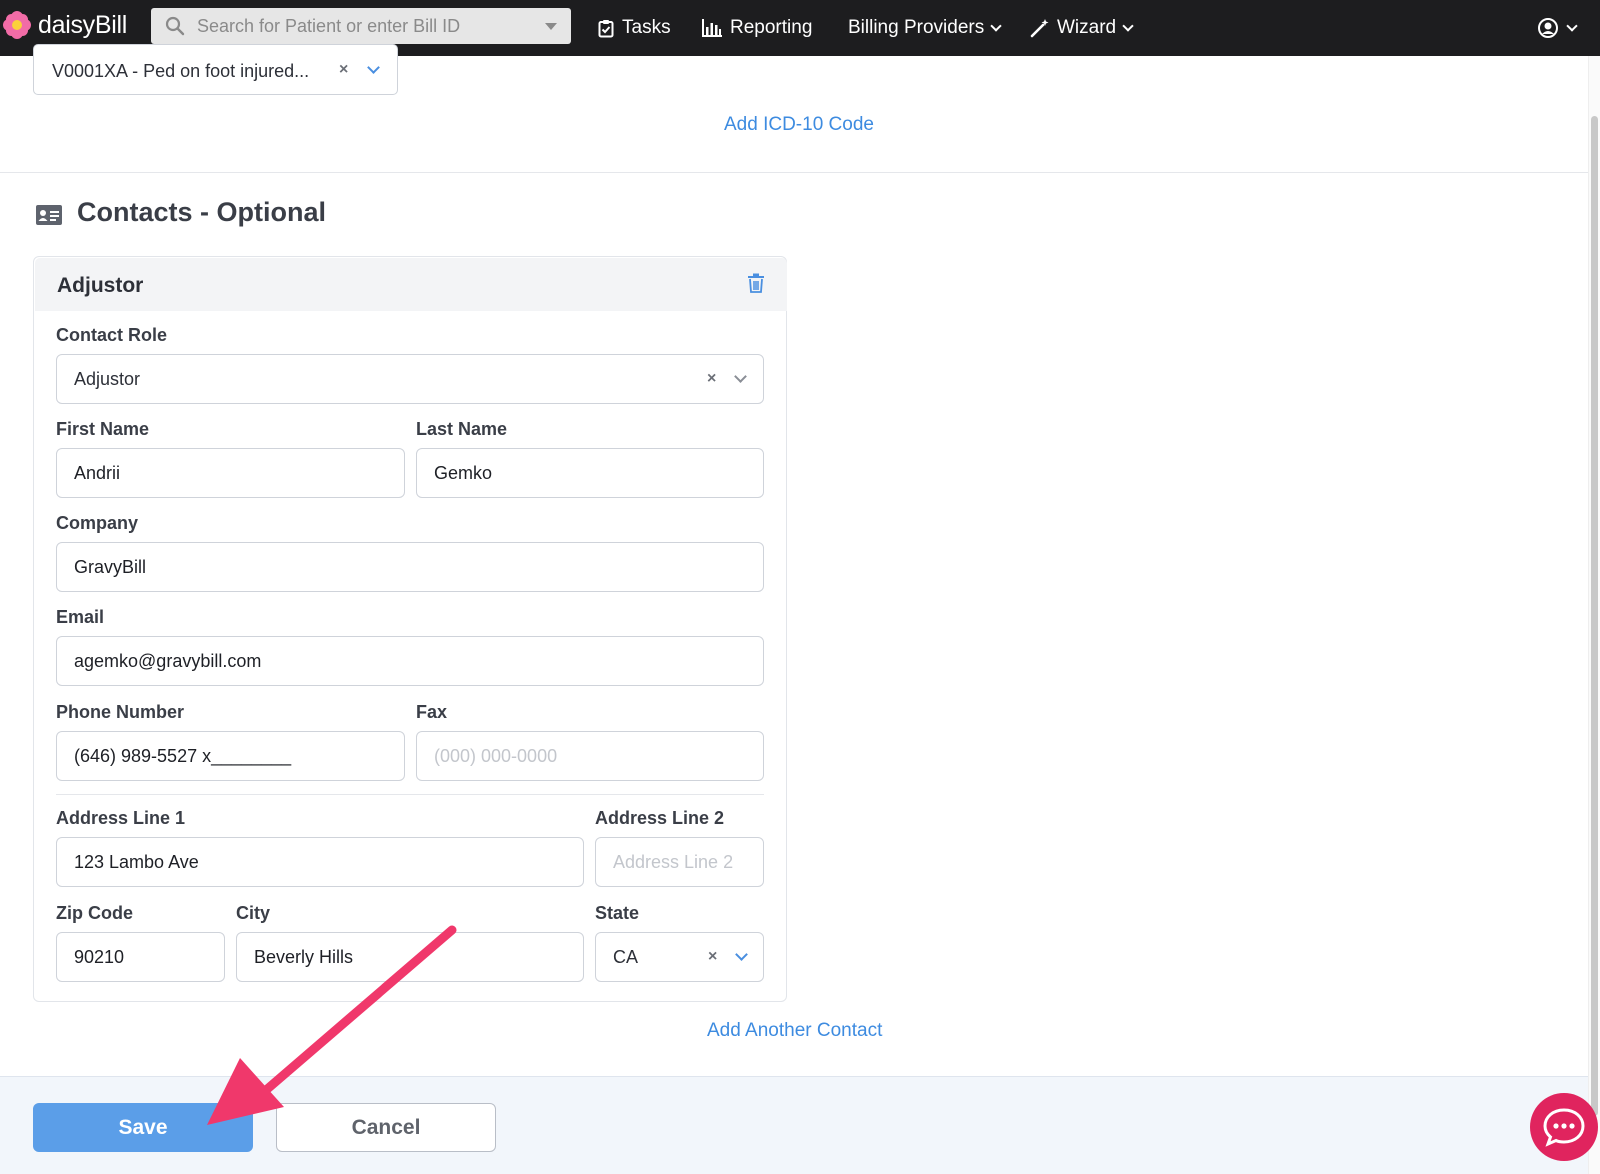 Image resolution: width=1600 pixels, height=1174 pixels. I want to click on first-name-input, so click(230, 473).